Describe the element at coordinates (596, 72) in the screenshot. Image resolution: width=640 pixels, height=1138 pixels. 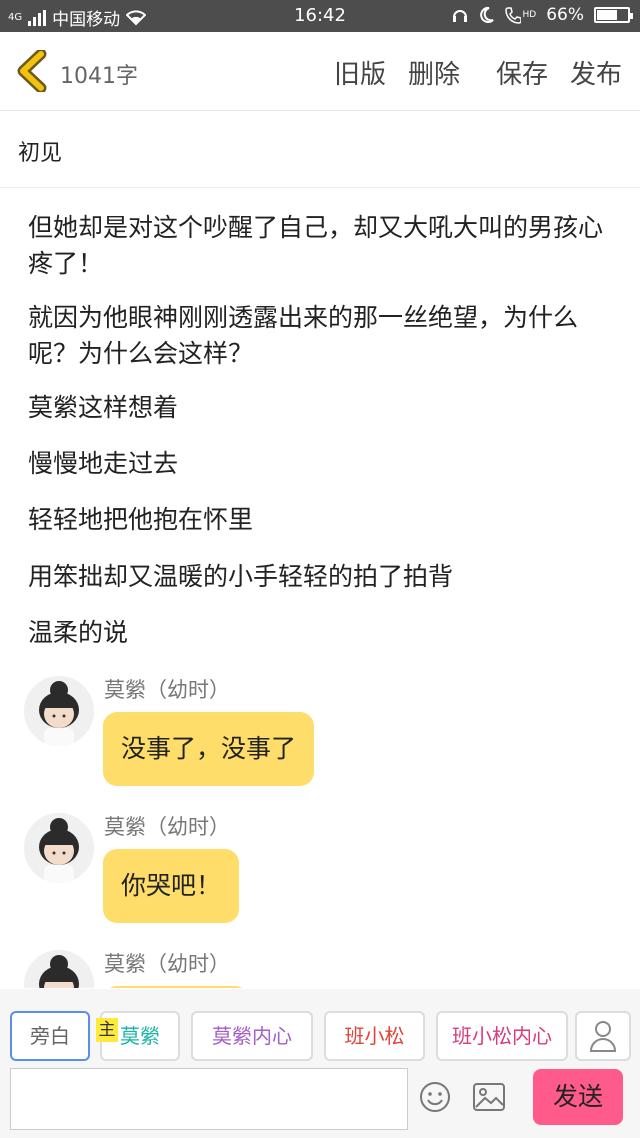
I see `publish-button: 发布` at that location.